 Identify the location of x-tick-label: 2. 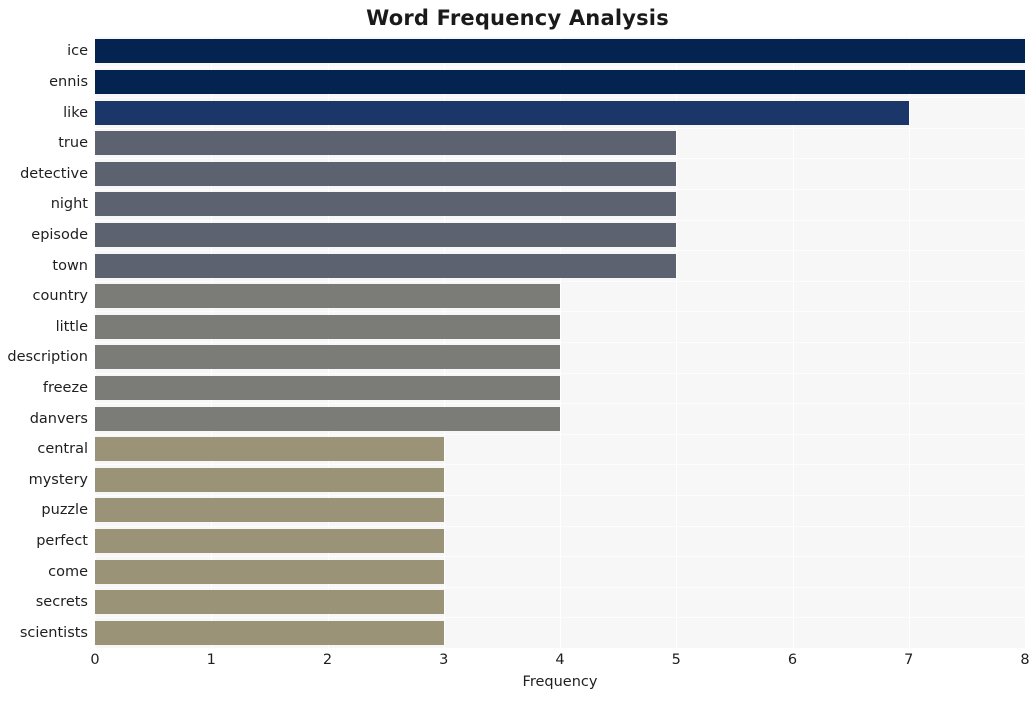
(327, 660).